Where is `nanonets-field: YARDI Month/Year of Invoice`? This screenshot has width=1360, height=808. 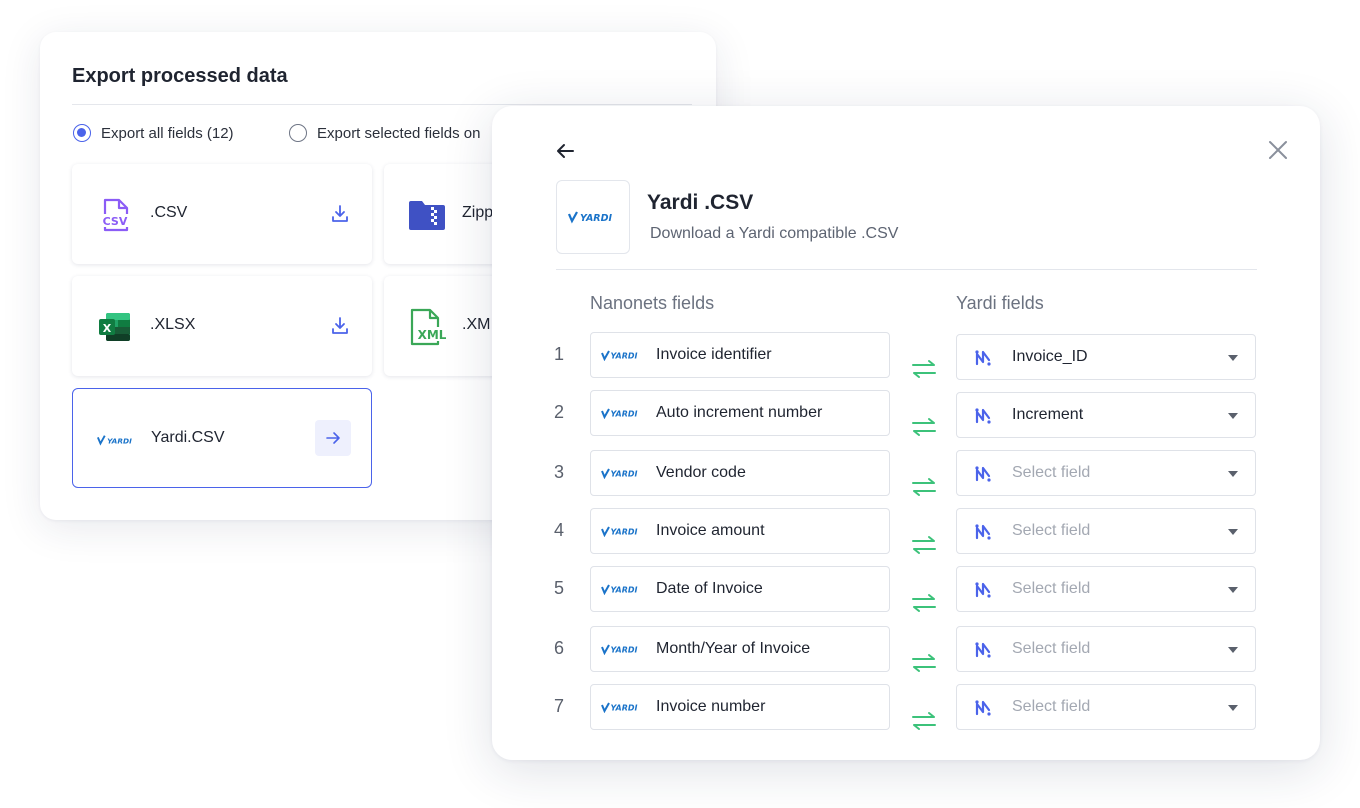
nanonets-field: YARDI Month/Year of Invoice is located at coordinates (740, 649).